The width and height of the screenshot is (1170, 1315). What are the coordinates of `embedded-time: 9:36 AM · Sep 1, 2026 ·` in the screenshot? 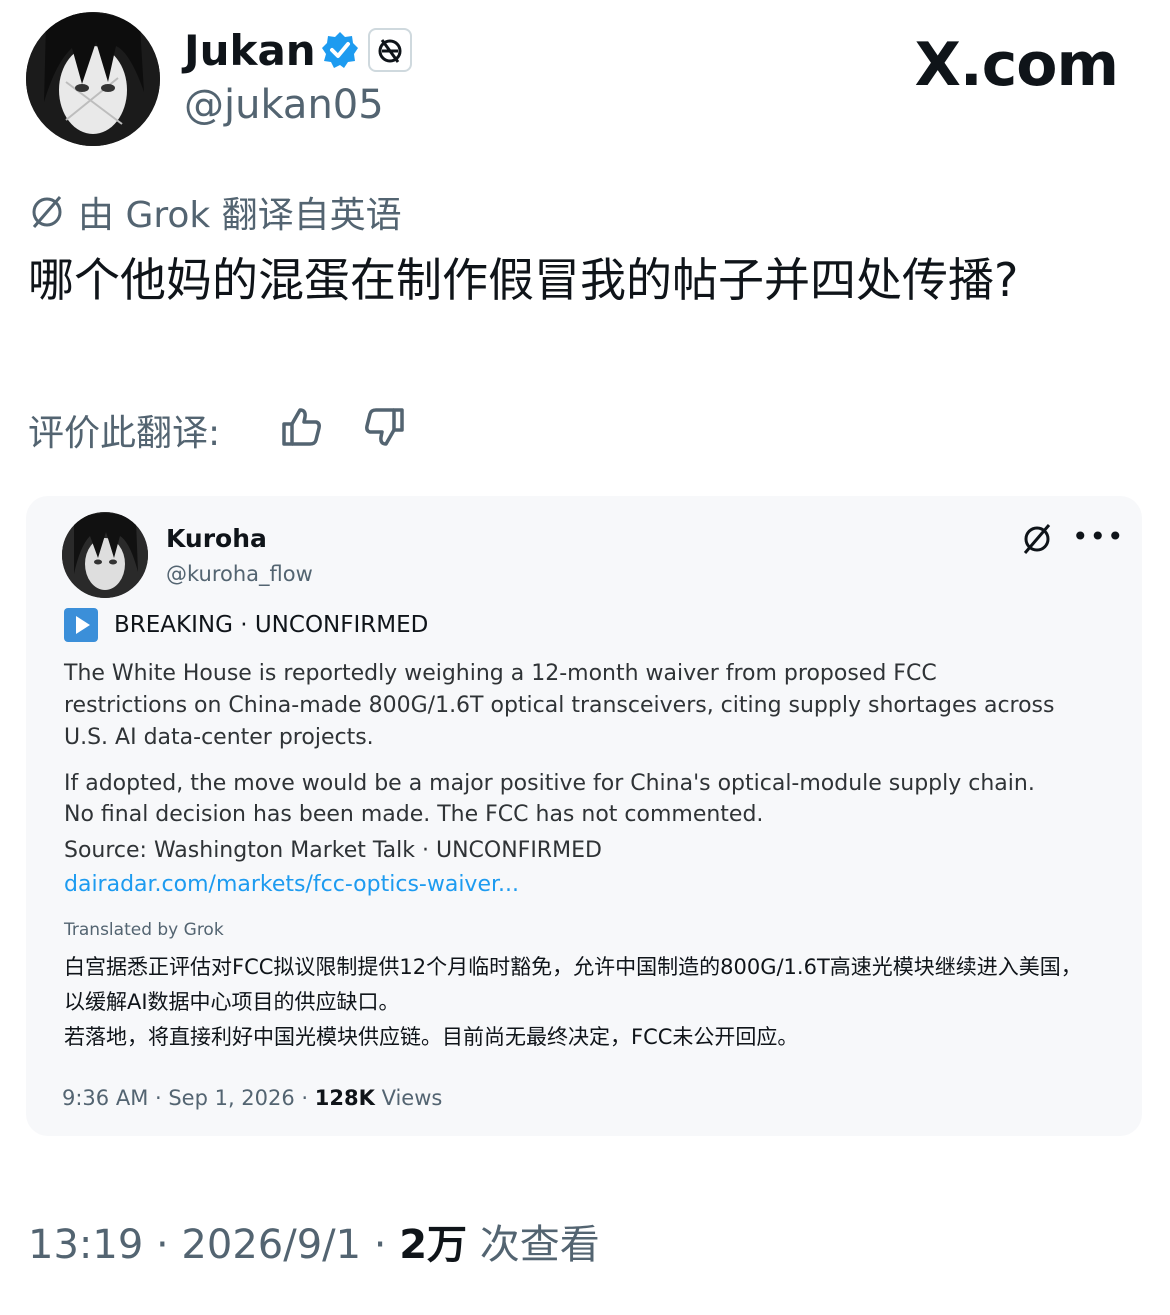 It's located at (188, 1098).